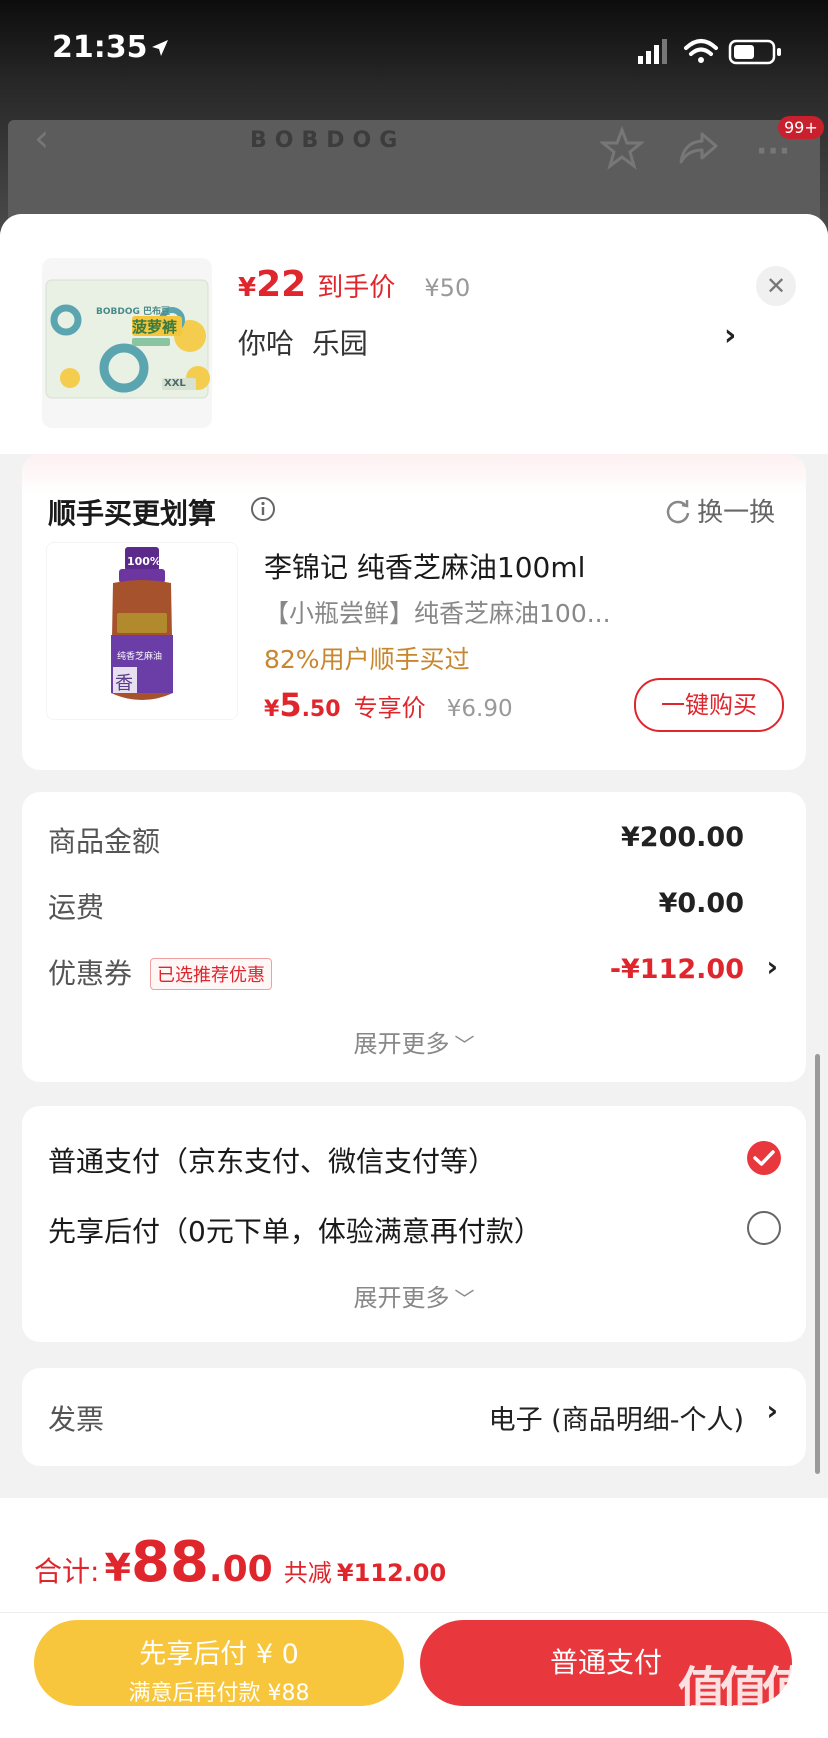  Describe the element at coordinates (414, 975) in the screenshot. I see `coupon-row: 优惠券 已选推荐优惠 -¥112.00 ›` at that location.